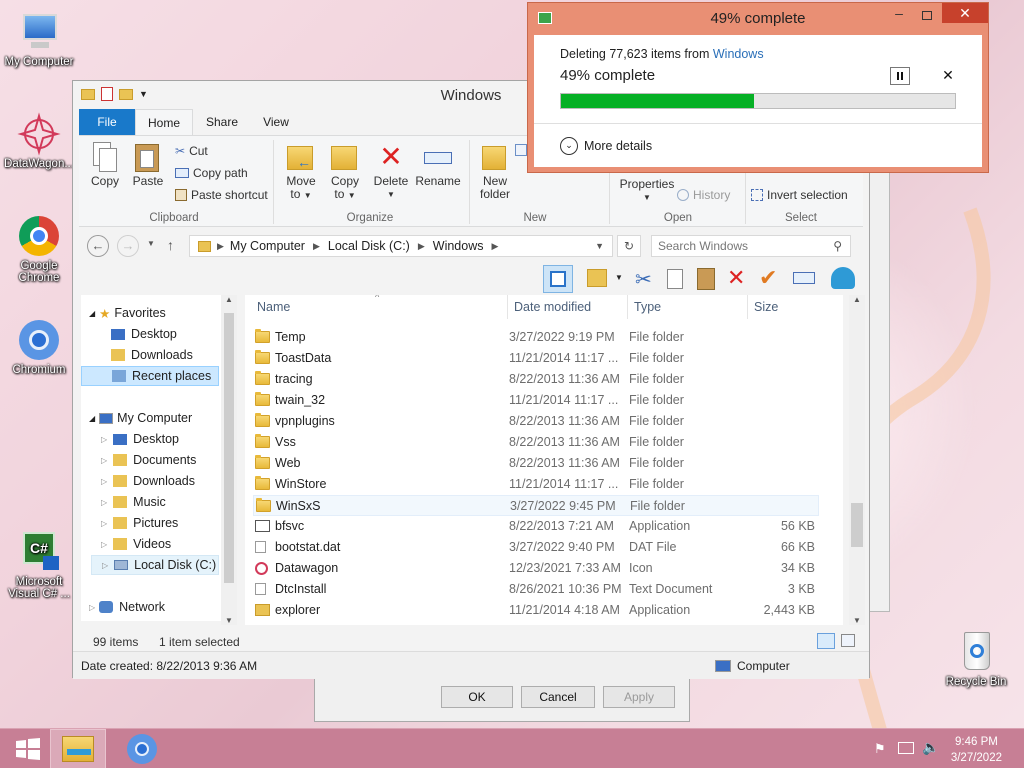 This screenshot has height=768, width=1024. What do you see at coordinates (150, 376) in the screenshot?
I see `nav-fav-recent-places: Recent places` at bounding box center [150, 376].